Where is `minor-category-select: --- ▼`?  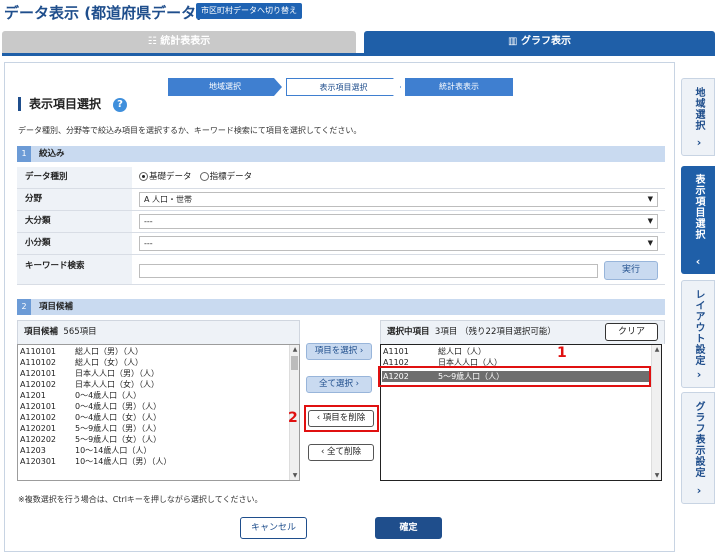
minor-category-select: --- ▼ is located at coordinates (398, 243).